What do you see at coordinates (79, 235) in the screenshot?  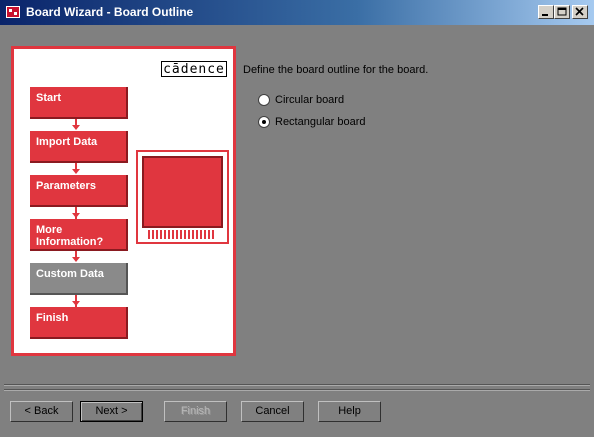 I see `step-more-information: More Information?` at bounding box center [79, 235].